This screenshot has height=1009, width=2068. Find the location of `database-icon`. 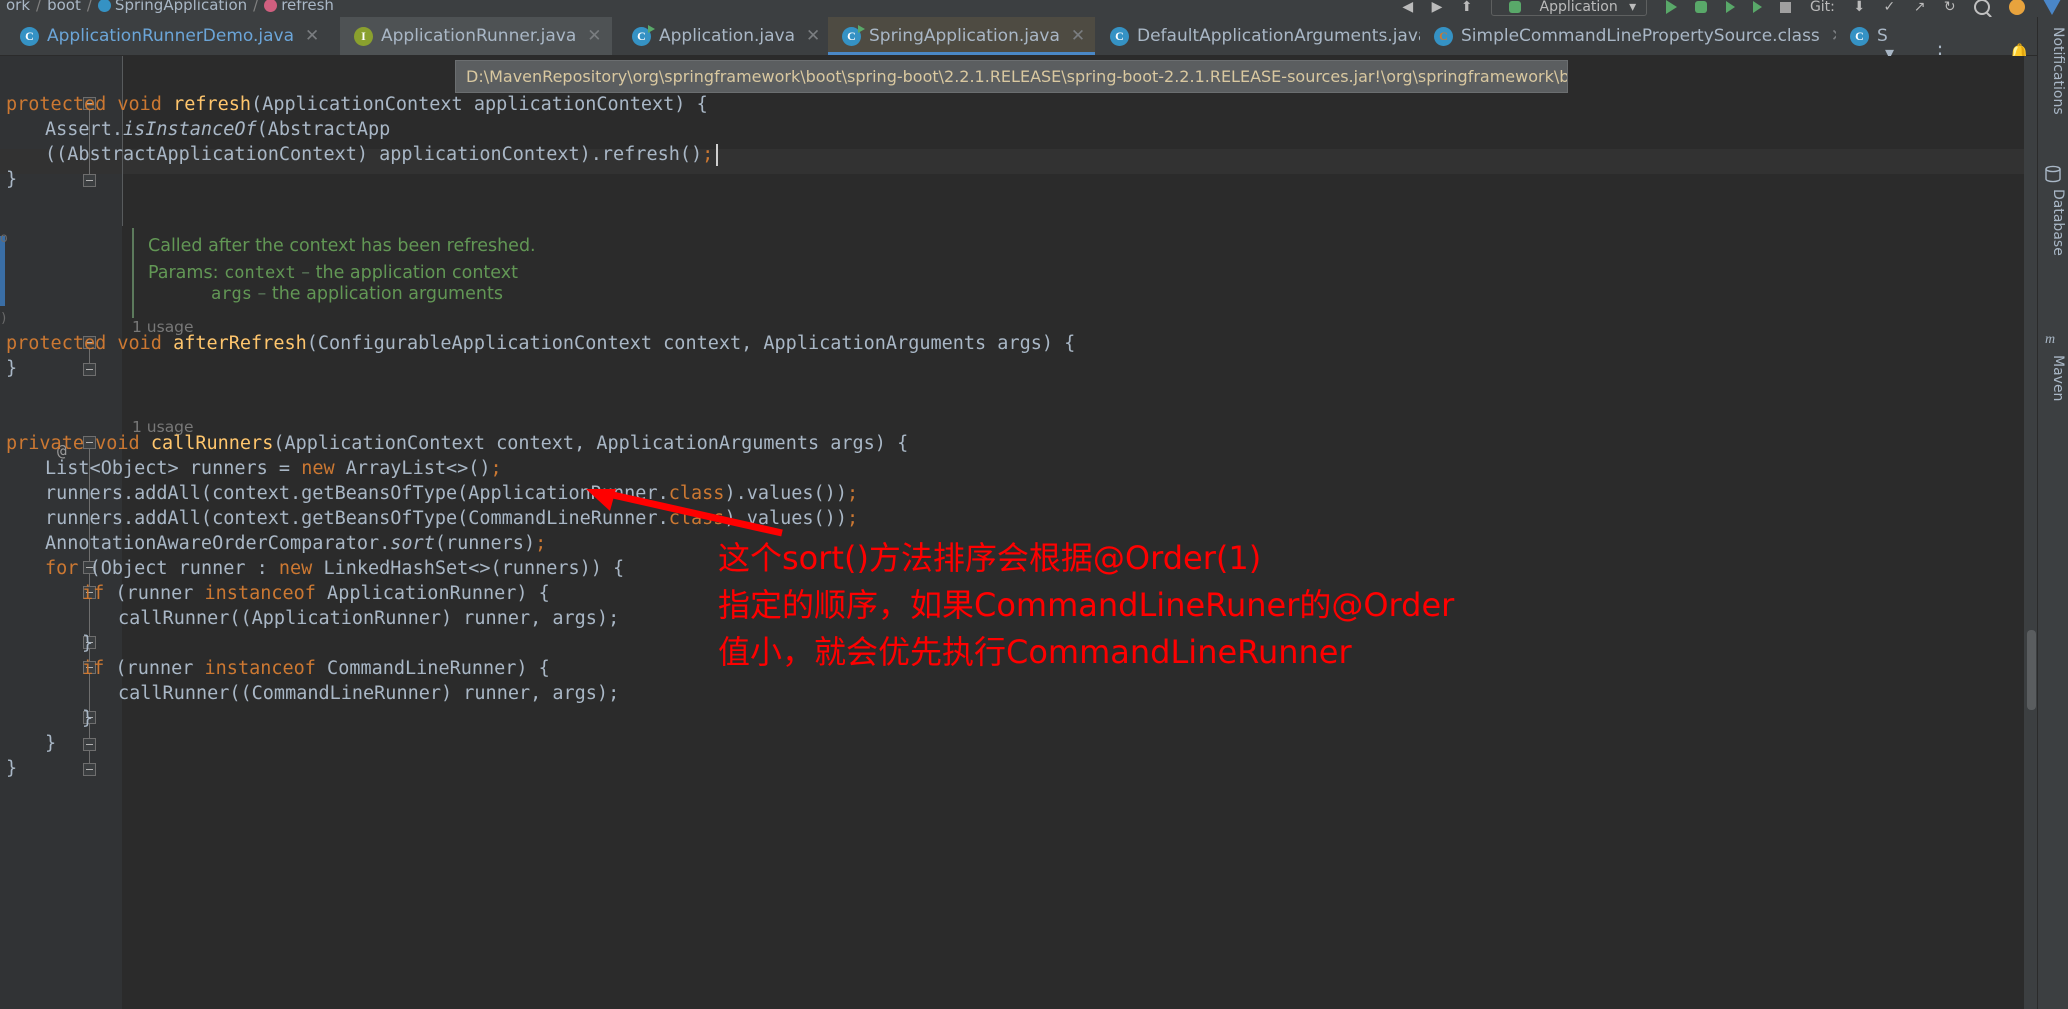

database-icon is located at coordinates (2053, 174).